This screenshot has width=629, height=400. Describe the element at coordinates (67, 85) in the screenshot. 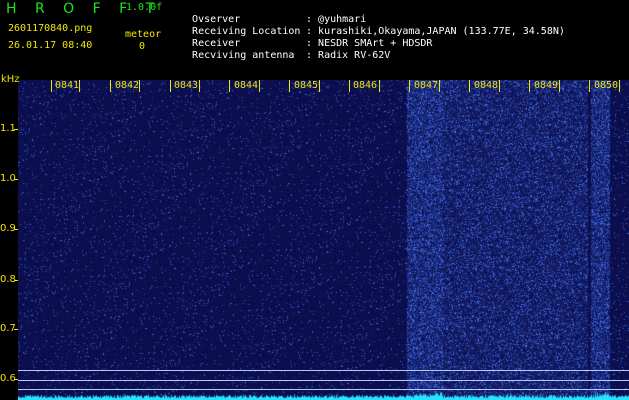

I see `time-tick-label: 0841` at that location.